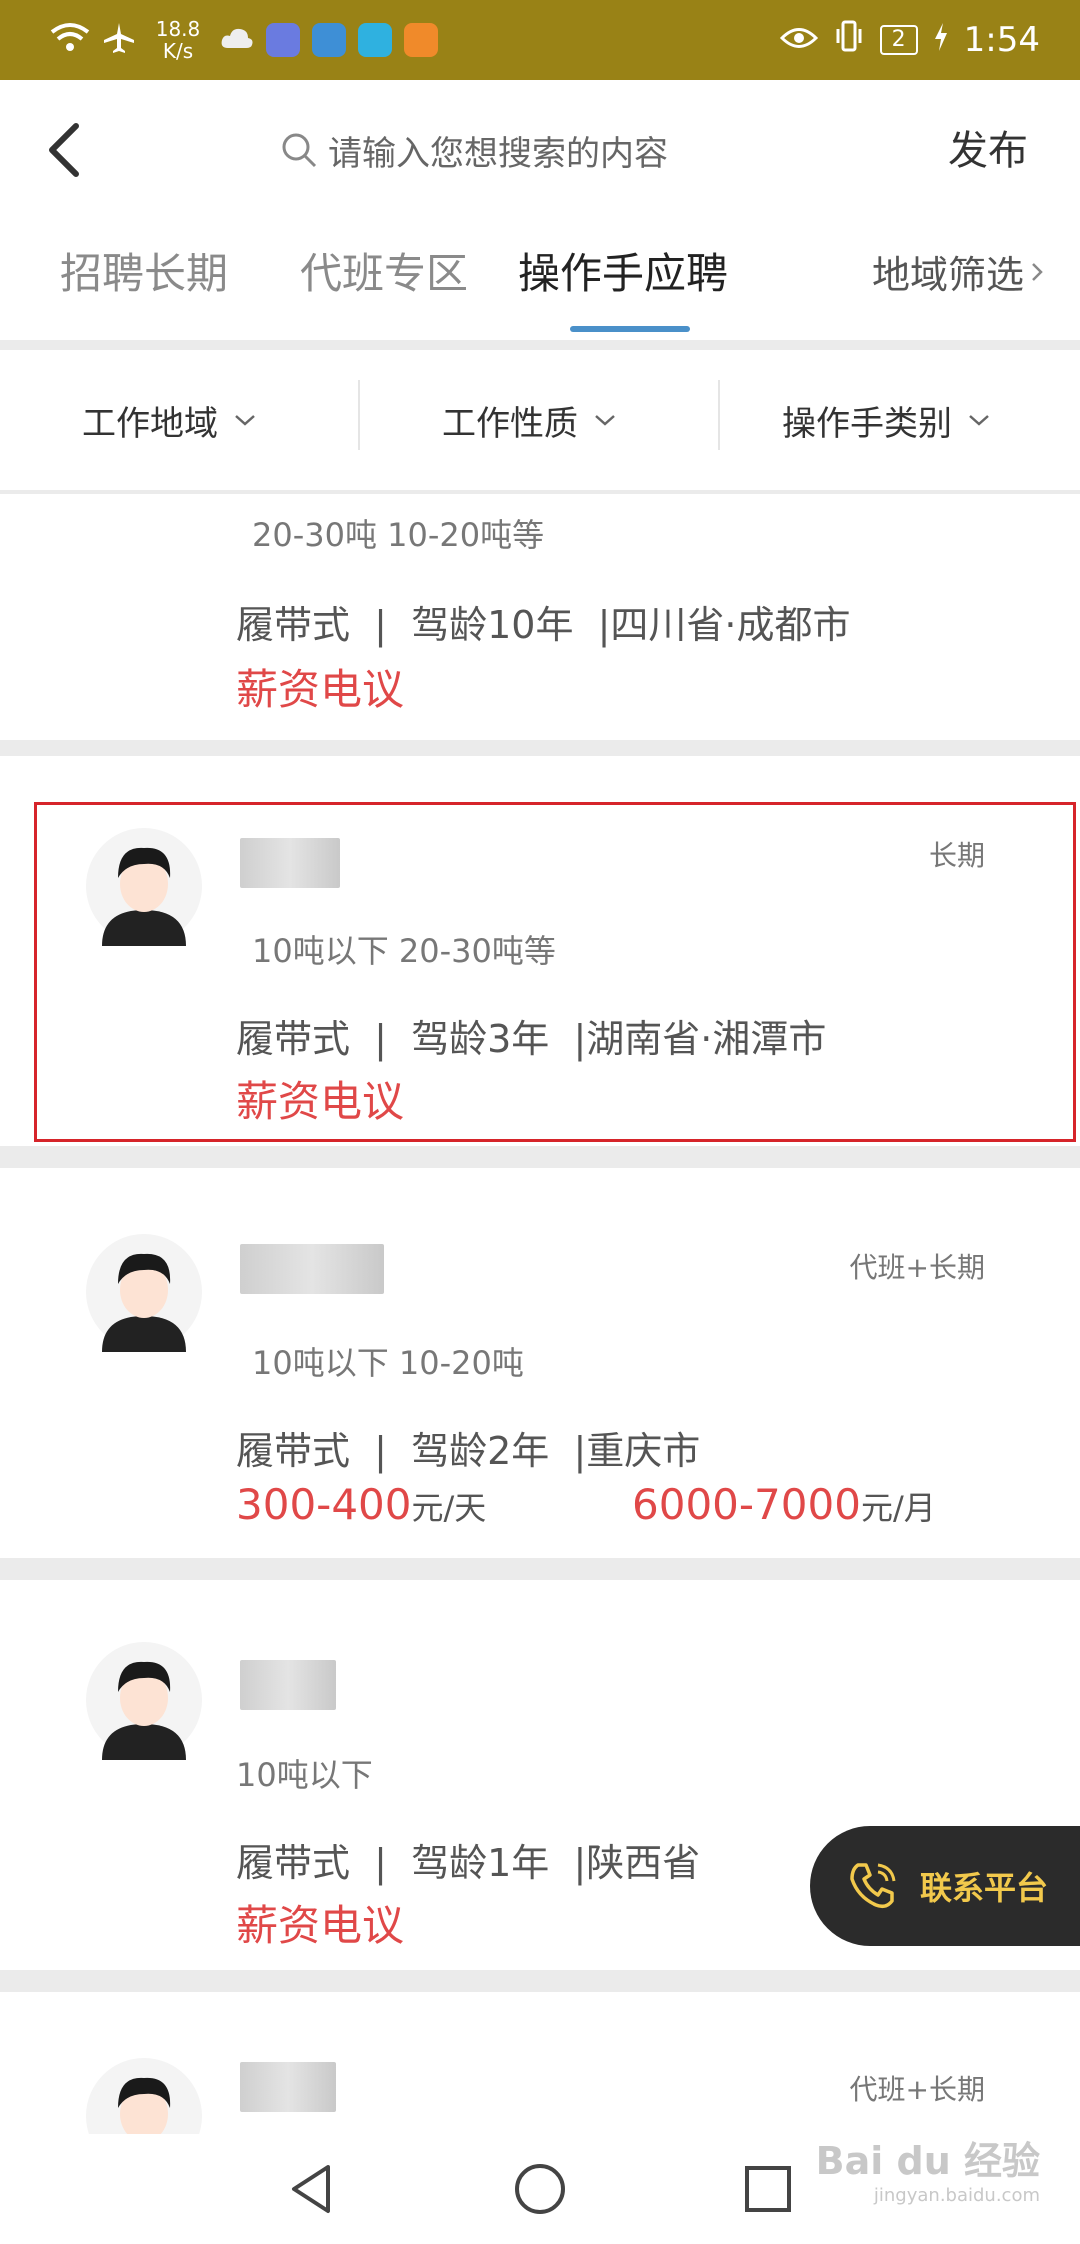 This screenshot has height=2244, width=1080. I want to click on eye-icon, so click(798, 40).